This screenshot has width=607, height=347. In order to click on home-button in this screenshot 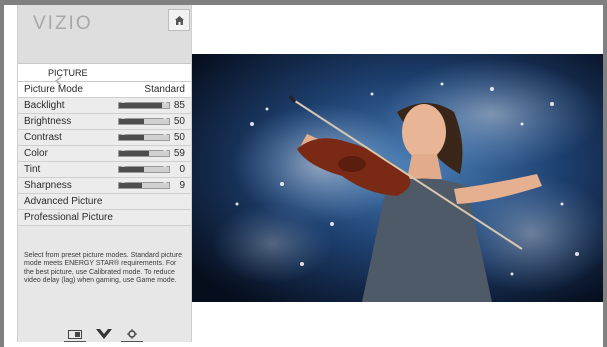, I will do `click(179, 20)`.